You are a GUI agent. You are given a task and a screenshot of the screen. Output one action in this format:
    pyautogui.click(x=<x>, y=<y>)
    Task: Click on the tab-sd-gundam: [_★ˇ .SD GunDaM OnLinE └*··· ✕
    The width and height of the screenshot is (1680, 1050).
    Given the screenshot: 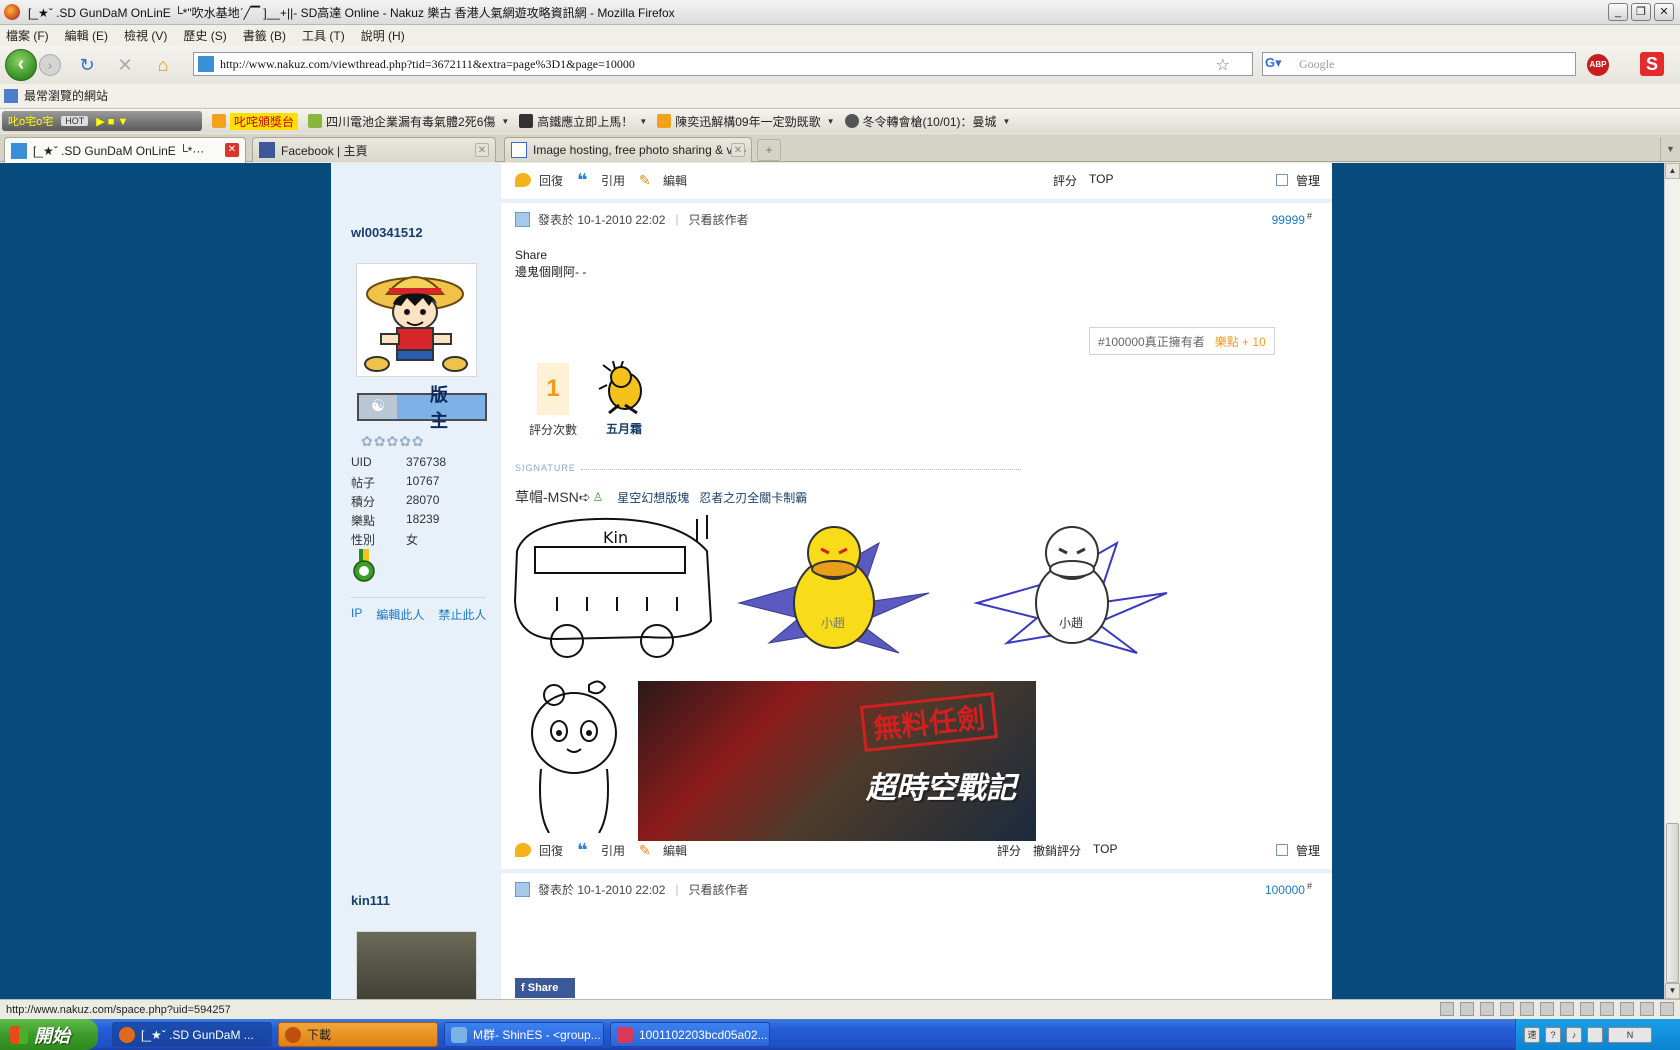 What is the action you would take?
    pyautogui.click(x=125, y=150)
    